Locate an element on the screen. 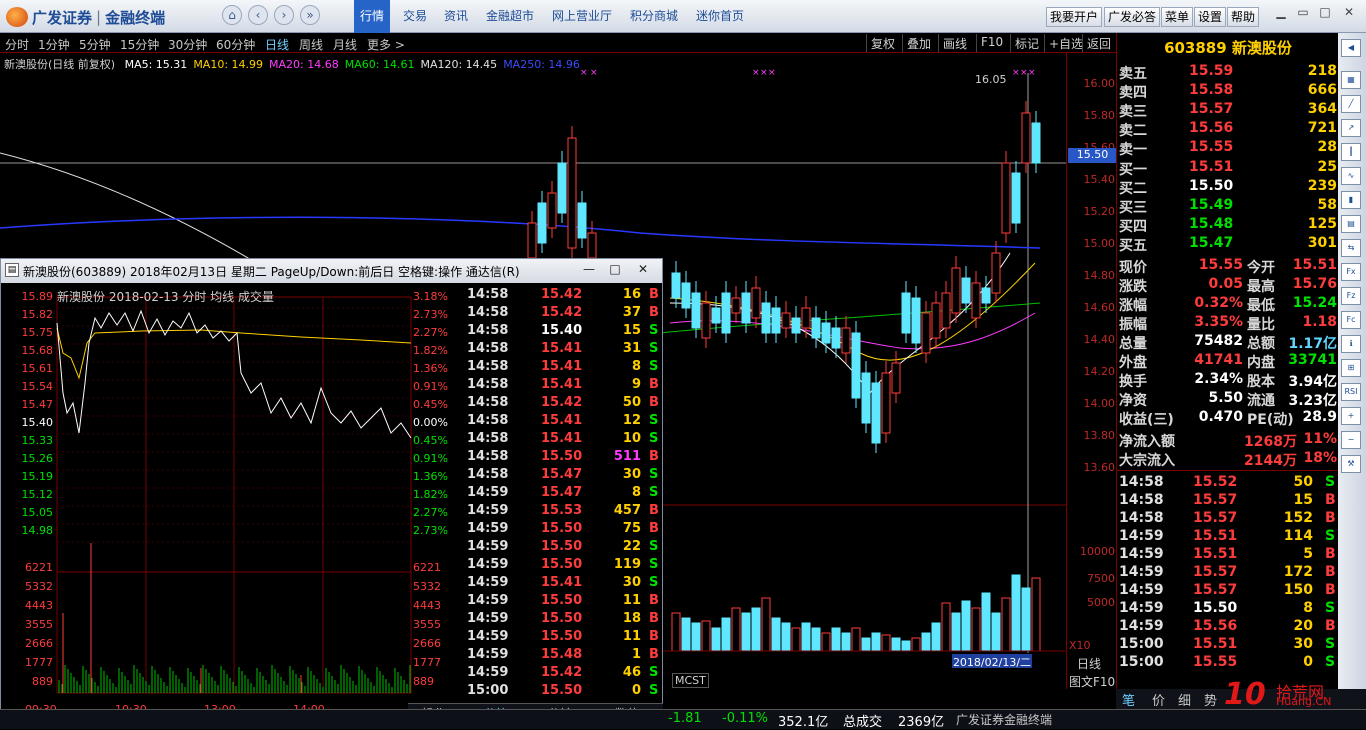  nav-tab-market: 行情 is located at coordinates (372, 16).